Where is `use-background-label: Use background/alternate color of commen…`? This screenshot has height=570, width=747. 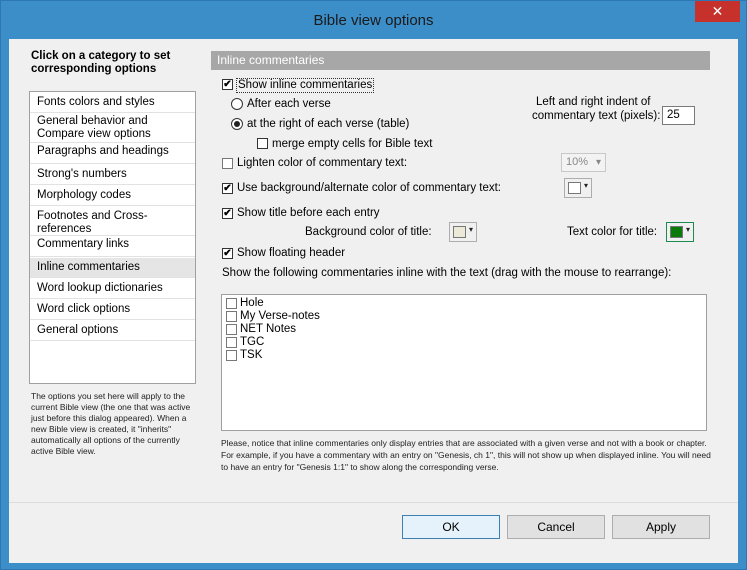 use-background-label: Use background/alternate color of commen… is located at coordinates (369, 188).